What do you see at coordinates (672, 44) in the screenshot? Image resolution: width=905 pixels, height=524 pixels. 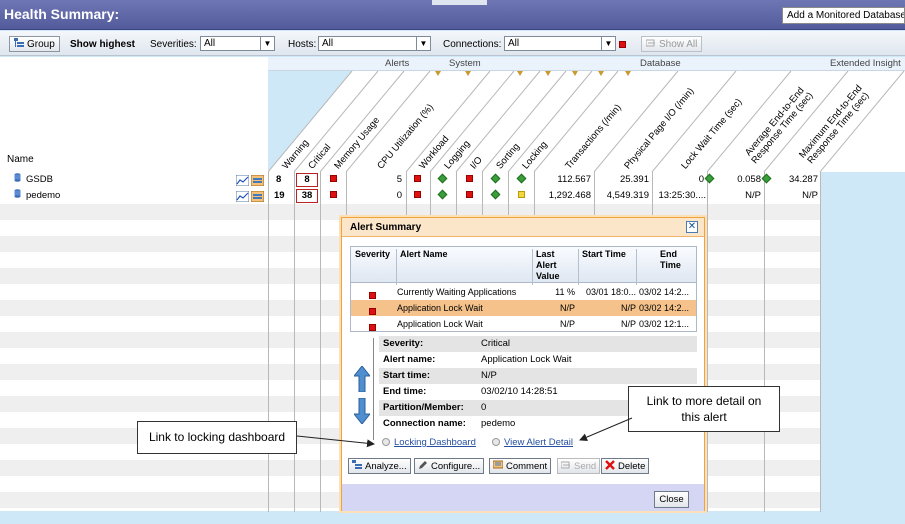 I see `show-all-button: Show All` at bounding box center [672, 44].